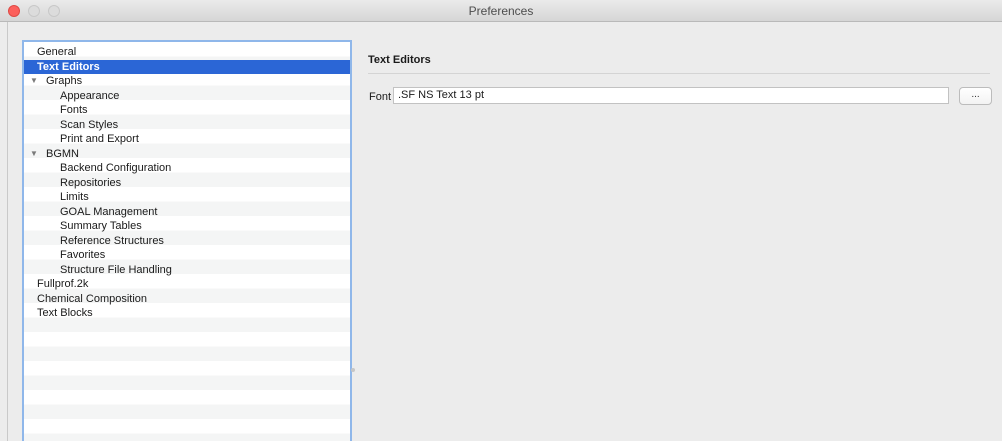 This screenshot has height=441, width=1002. What do you see at coordinates (57, 52) in the screenshot?
I see `tree-item-label: General` at bounding box center [57, 52].